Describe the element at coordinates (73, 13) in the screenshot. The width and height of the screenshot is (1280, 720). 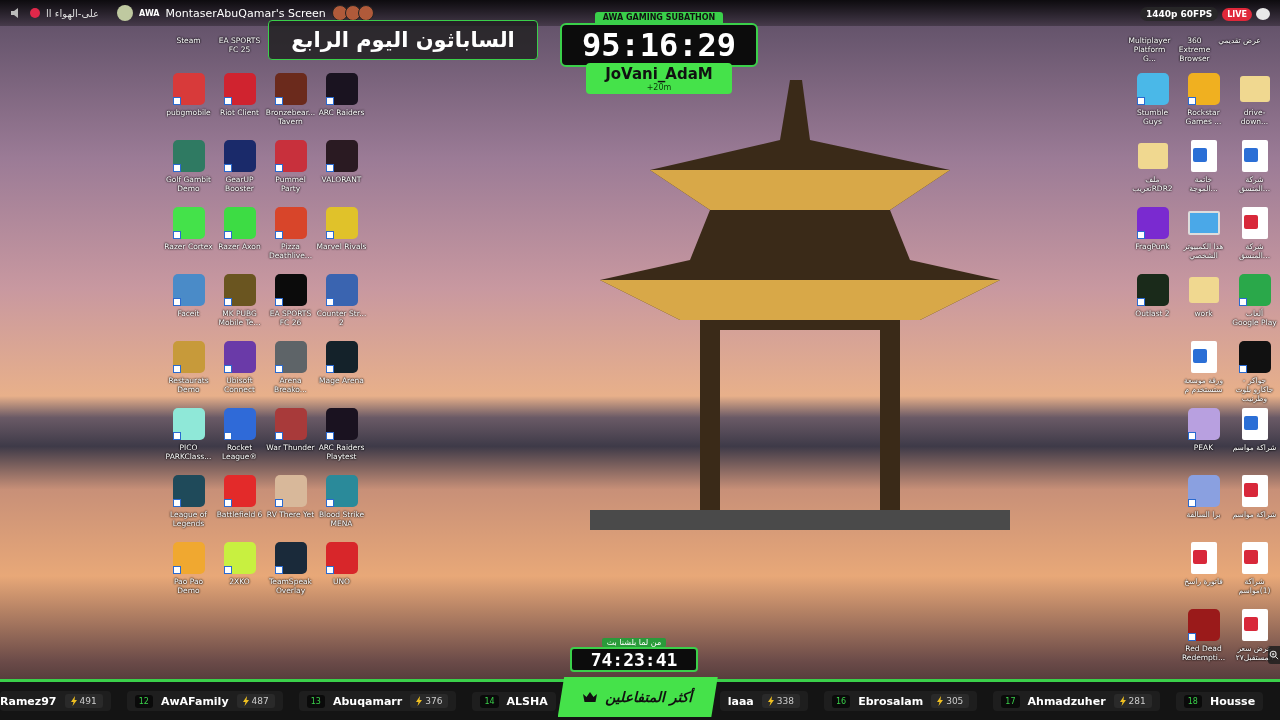
I see `live-status: على-الهواء اا` at that location.